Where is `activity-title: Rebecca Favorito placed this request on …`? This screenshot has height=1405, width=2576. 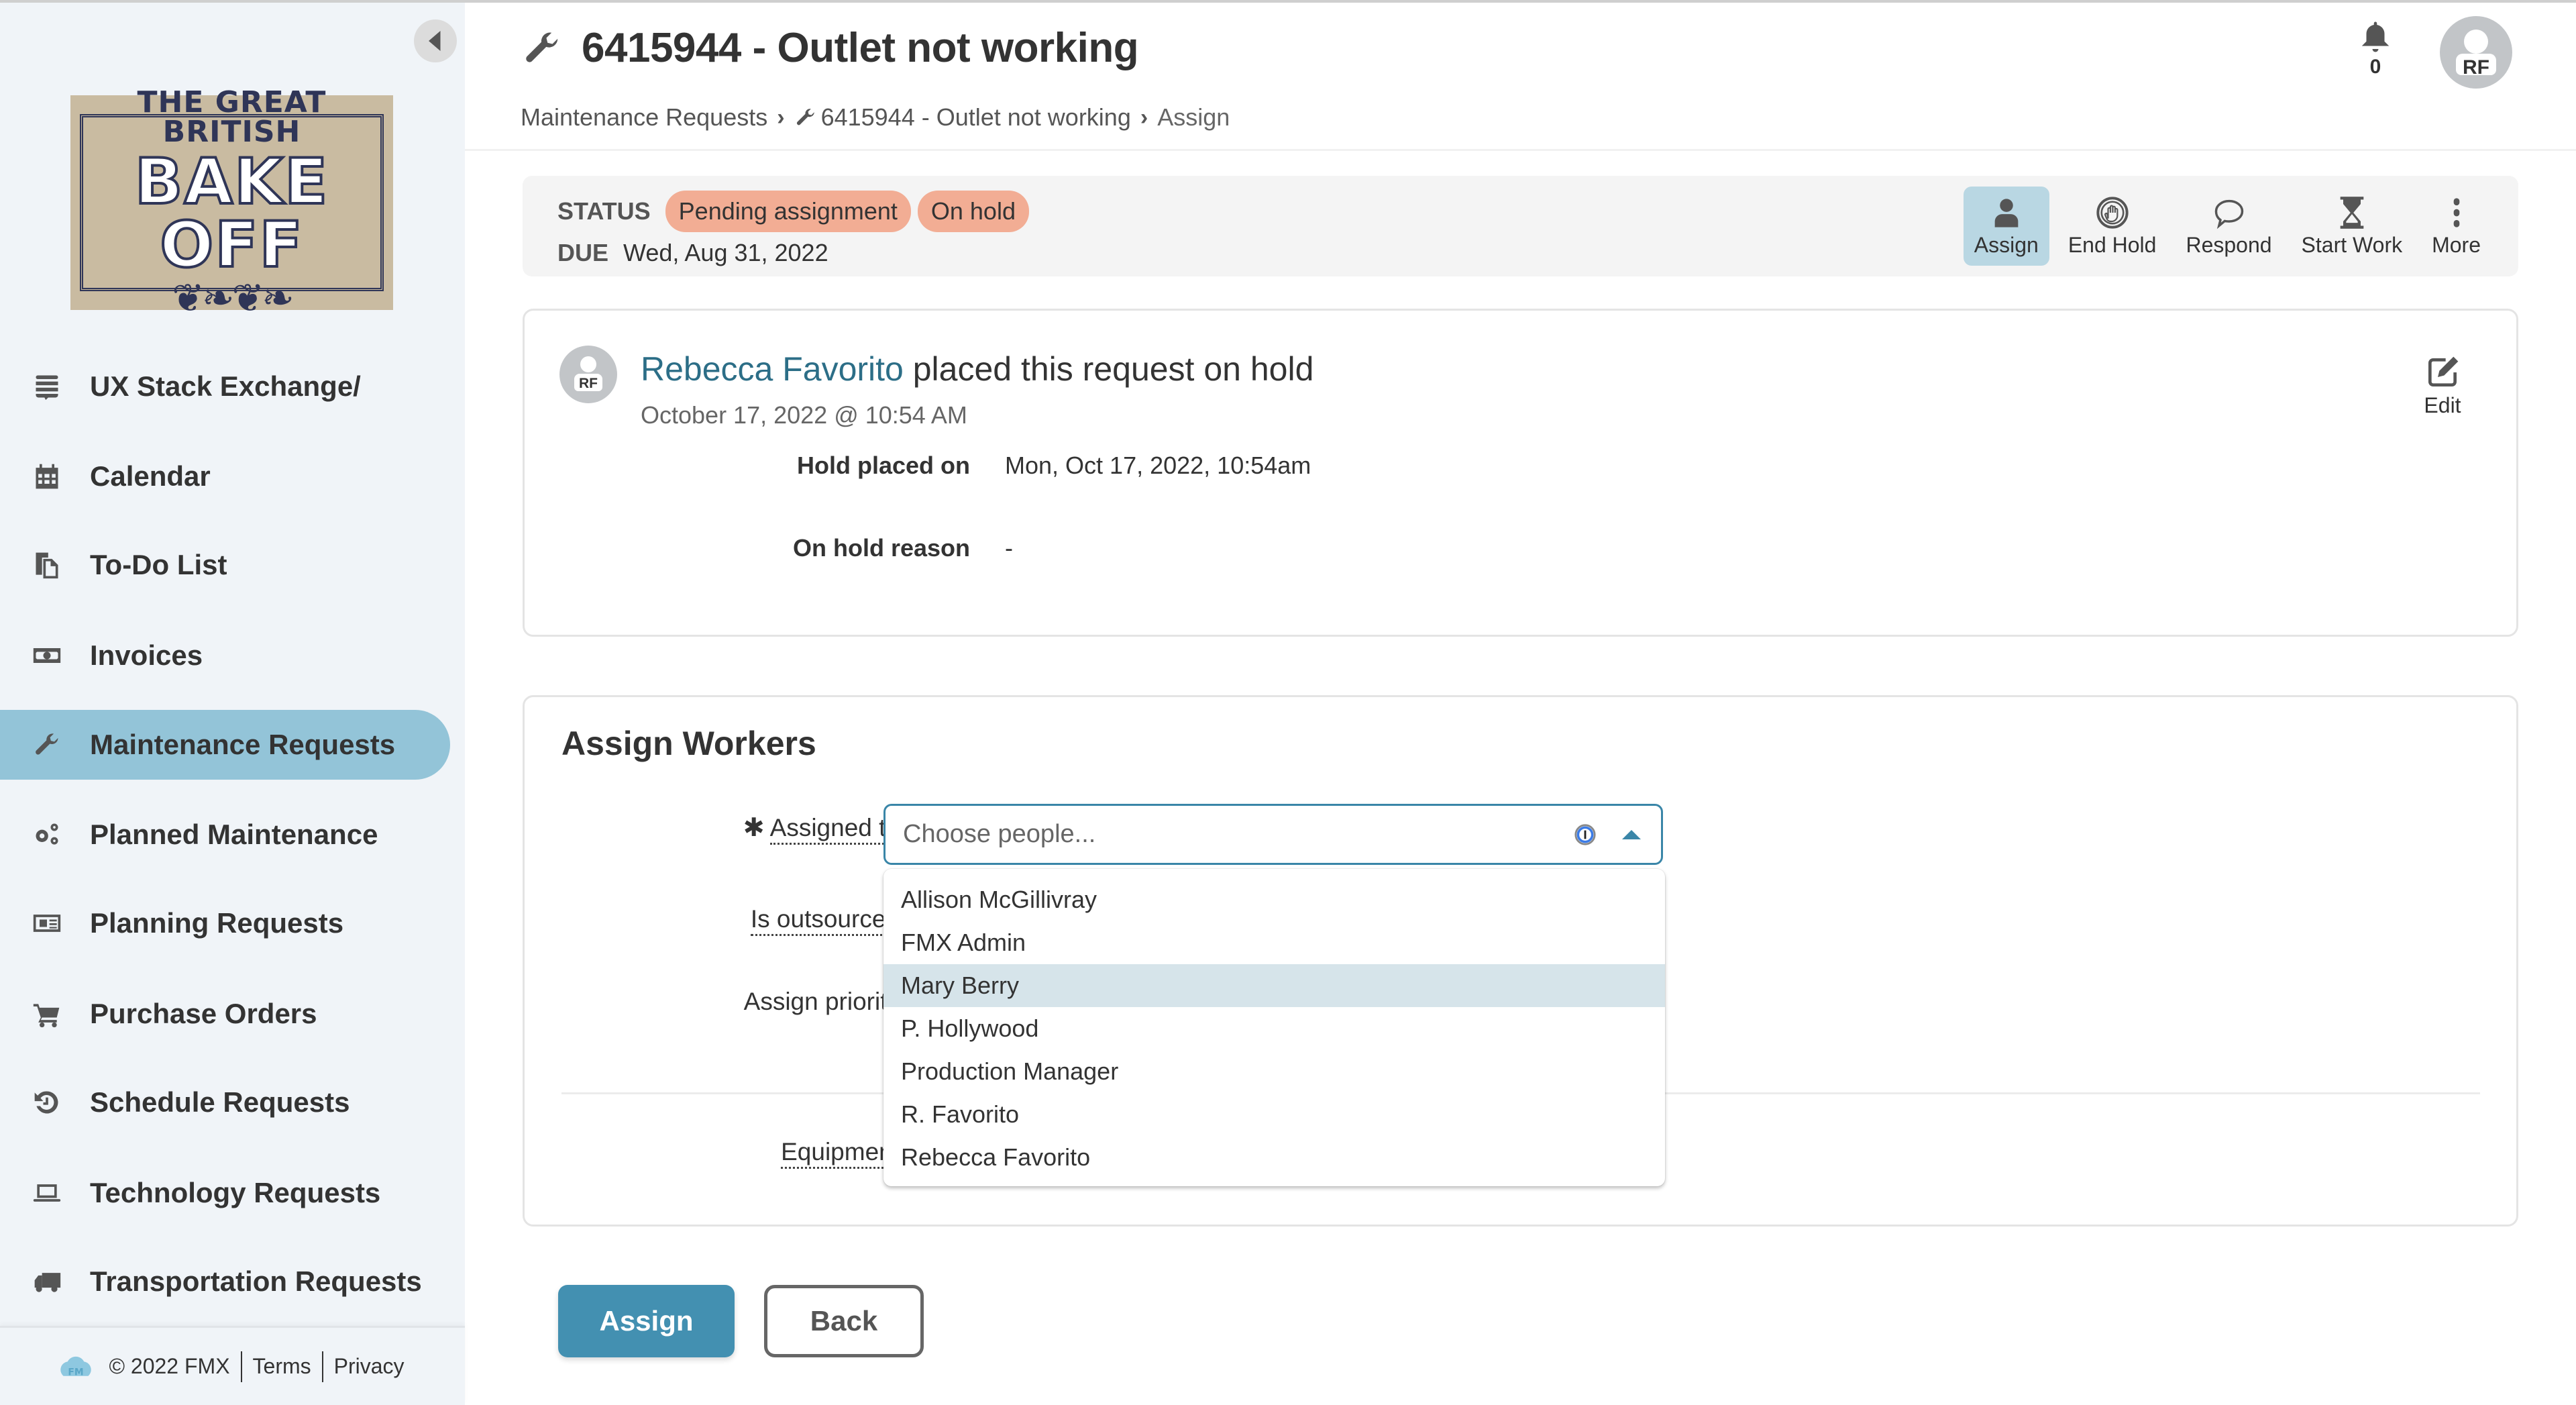
activity-title: Rebecca Favorito placed this request on … is located at coordinates (977, 369).